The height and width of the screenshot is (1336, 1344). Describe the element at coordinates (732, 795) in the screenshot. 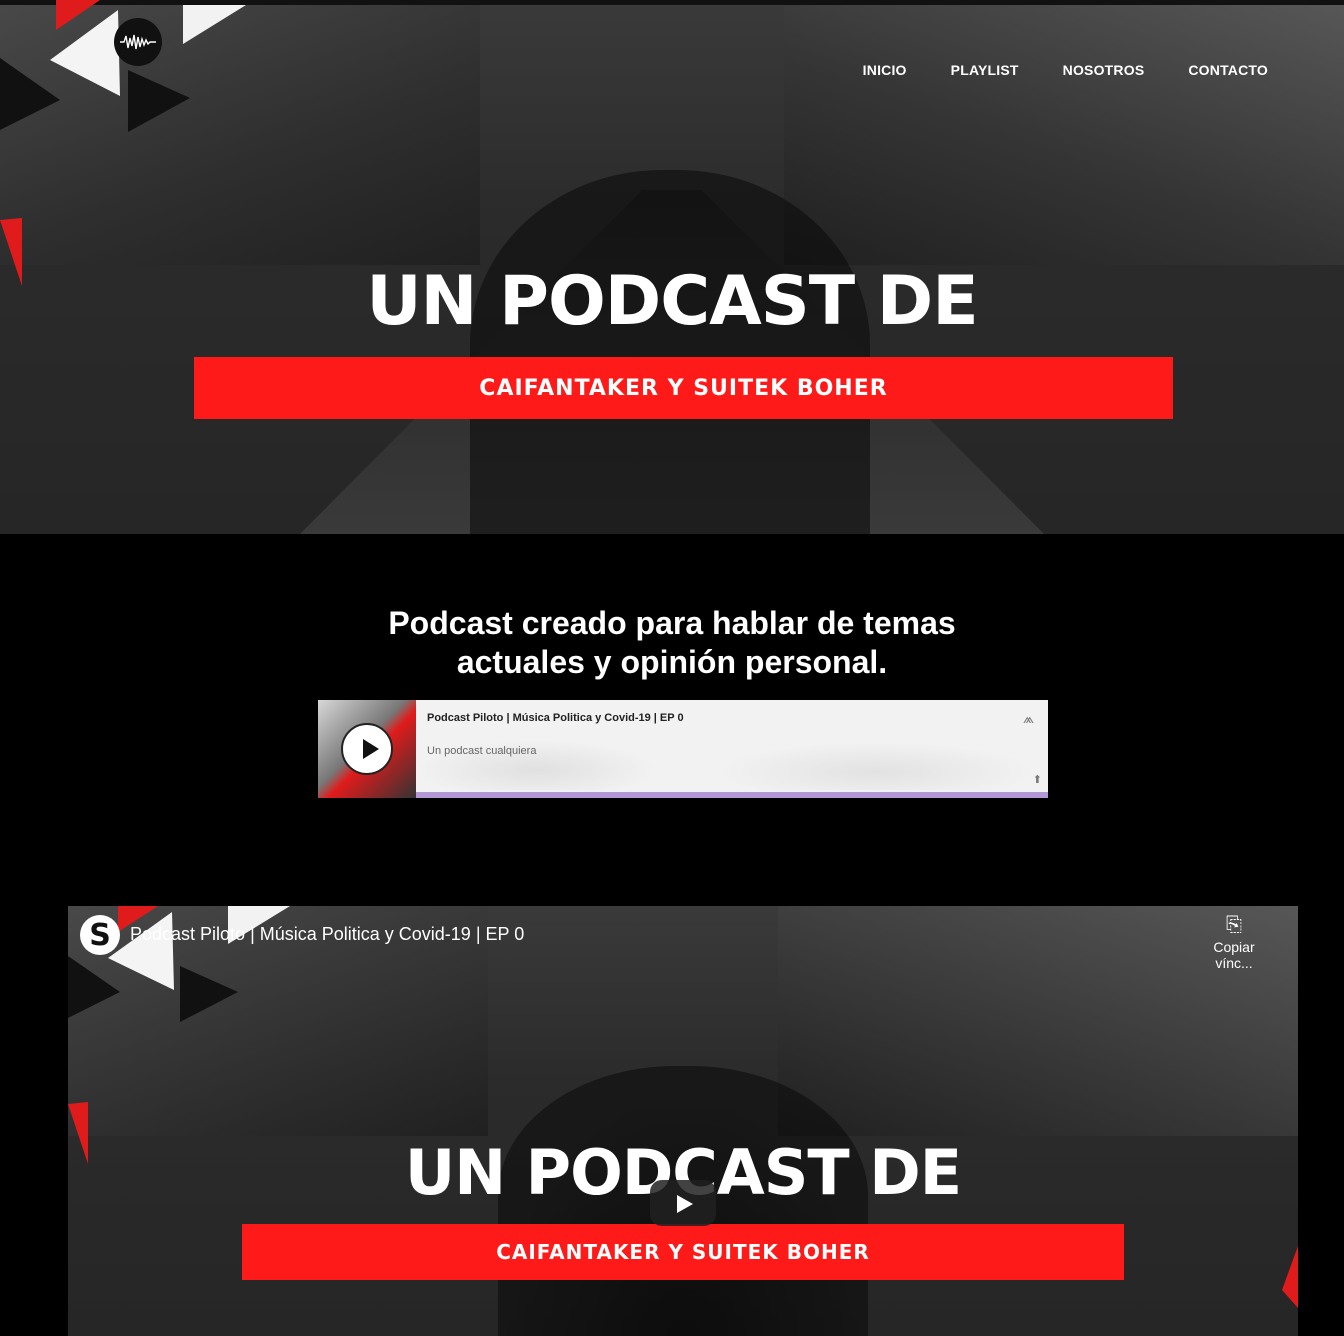

I see `progress-bar` at that location.